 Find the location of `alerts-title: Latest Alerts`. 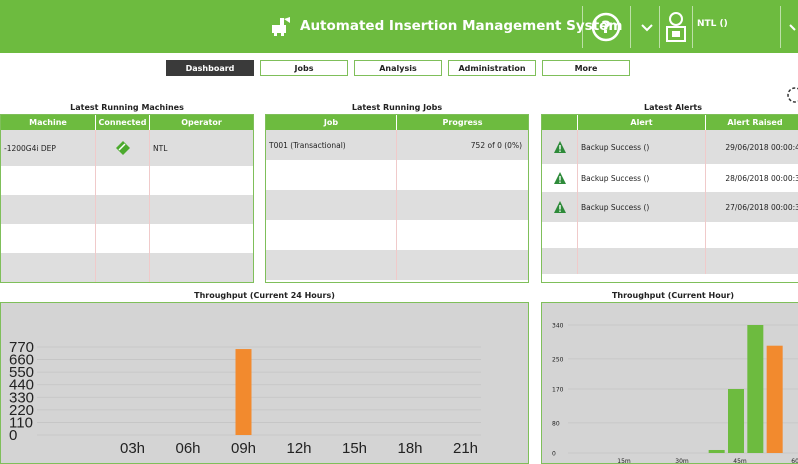

alerts-title: Latest Alerts is located at coordinates (672, 107).